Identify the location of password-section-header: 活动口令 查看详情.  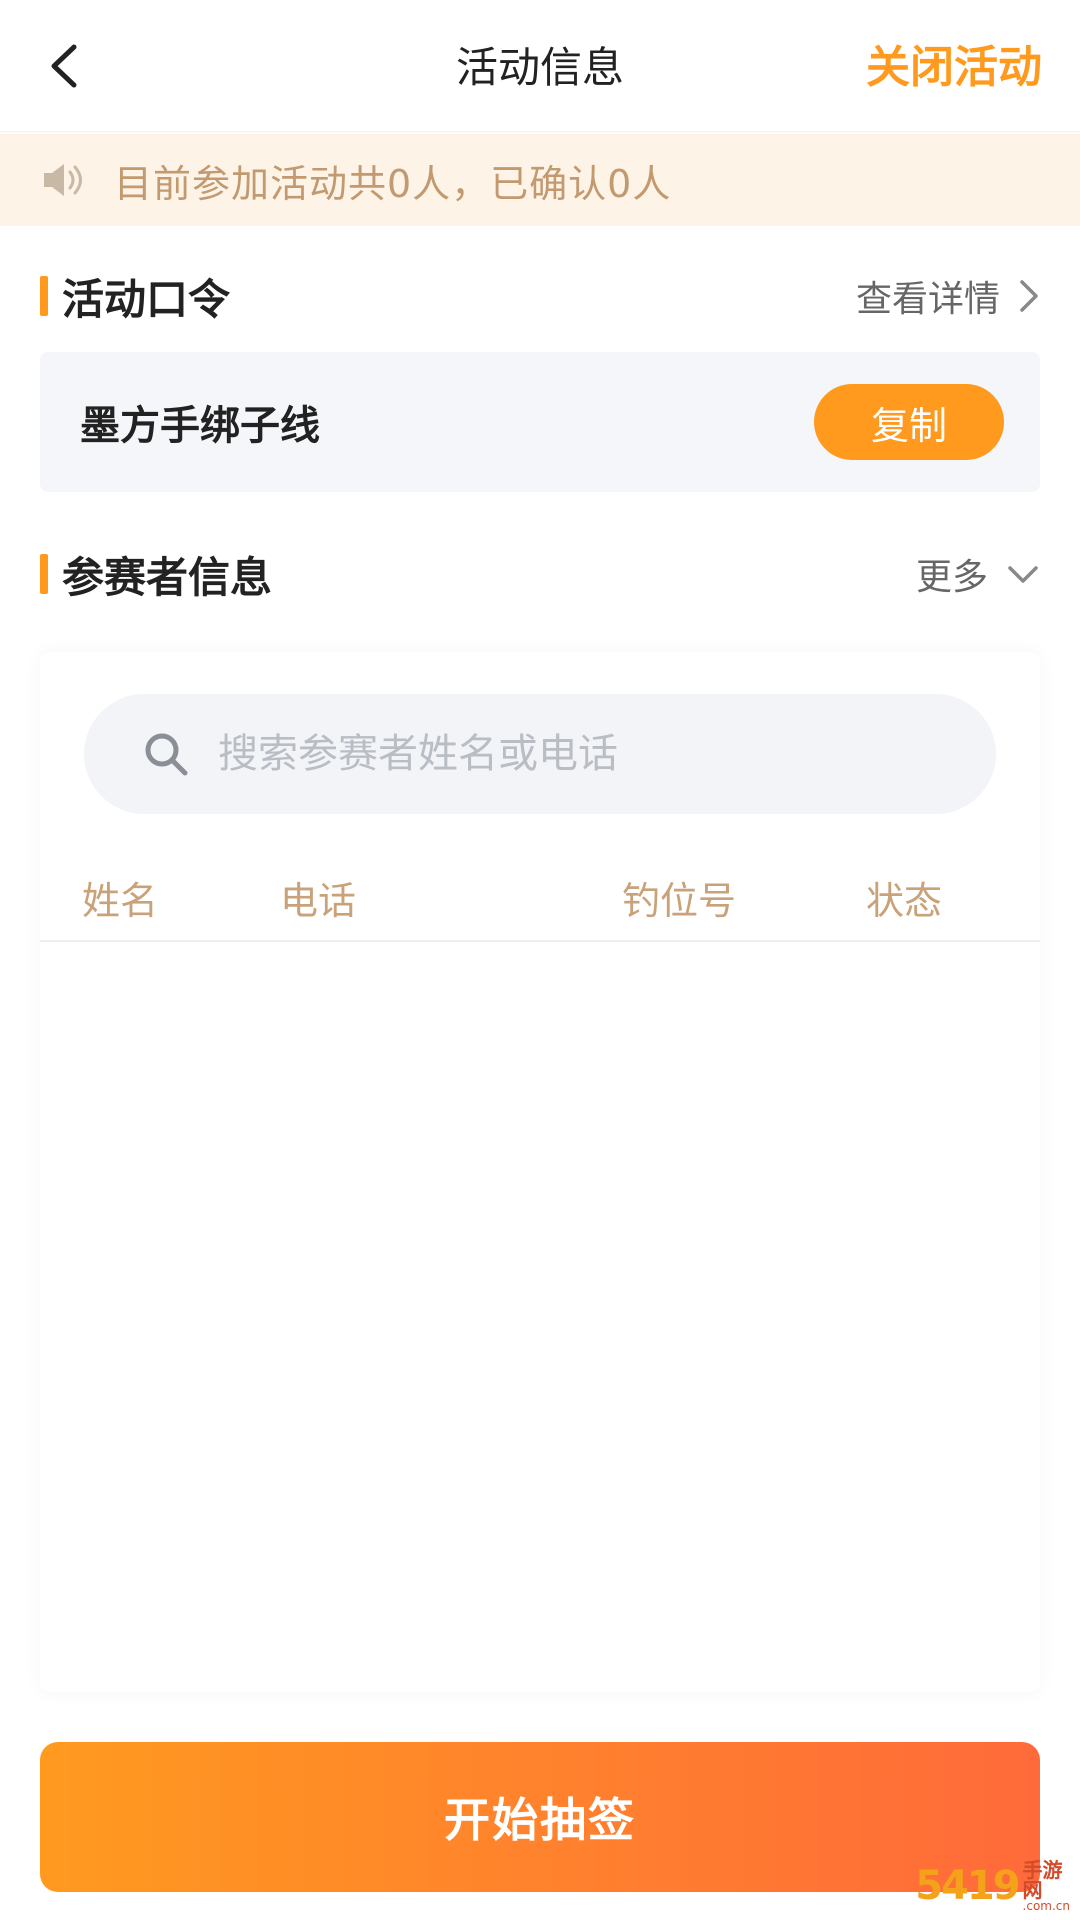
(540, 296).